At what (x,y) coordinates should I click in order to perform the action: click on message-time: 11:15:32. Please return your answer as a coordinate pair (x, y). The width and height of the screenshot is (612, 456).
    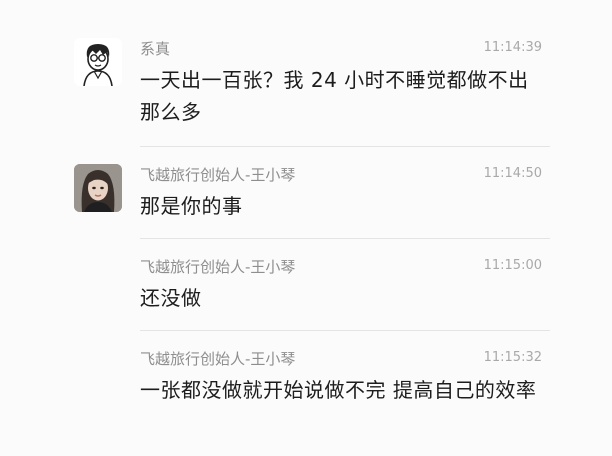
    Looking at the image, I should click on (512, 357).